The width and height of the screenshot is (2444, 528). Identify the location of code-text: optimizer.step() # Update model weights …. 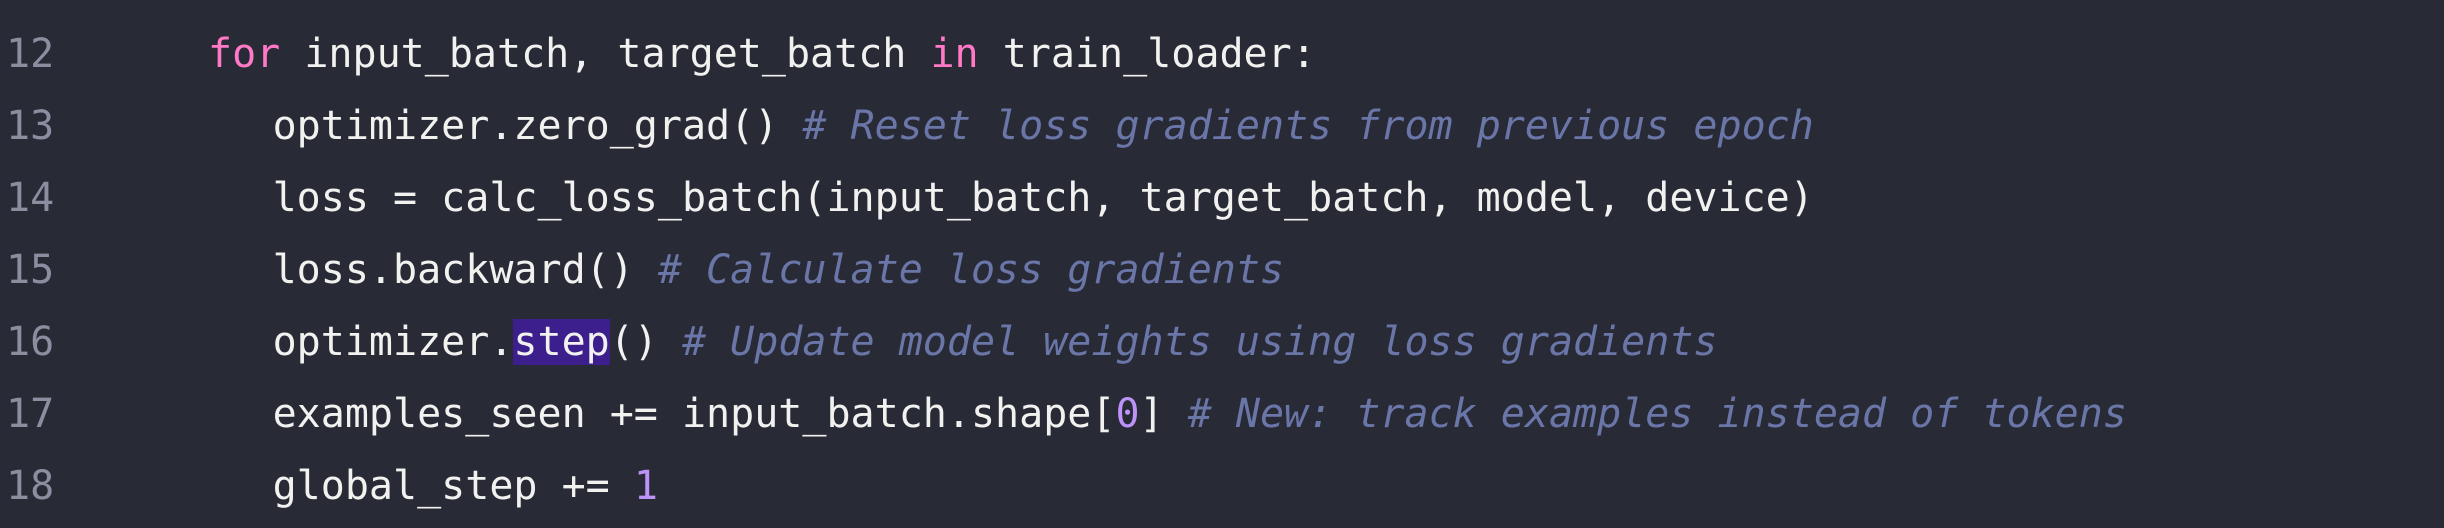
(995, 342).